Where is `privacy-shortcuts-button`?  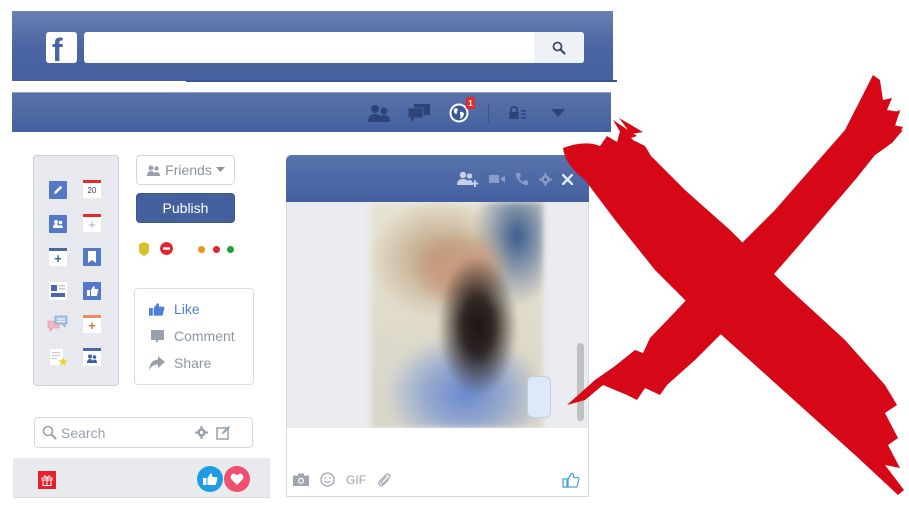 privacy-shortcuts-button is located at coordinates (518, 113).